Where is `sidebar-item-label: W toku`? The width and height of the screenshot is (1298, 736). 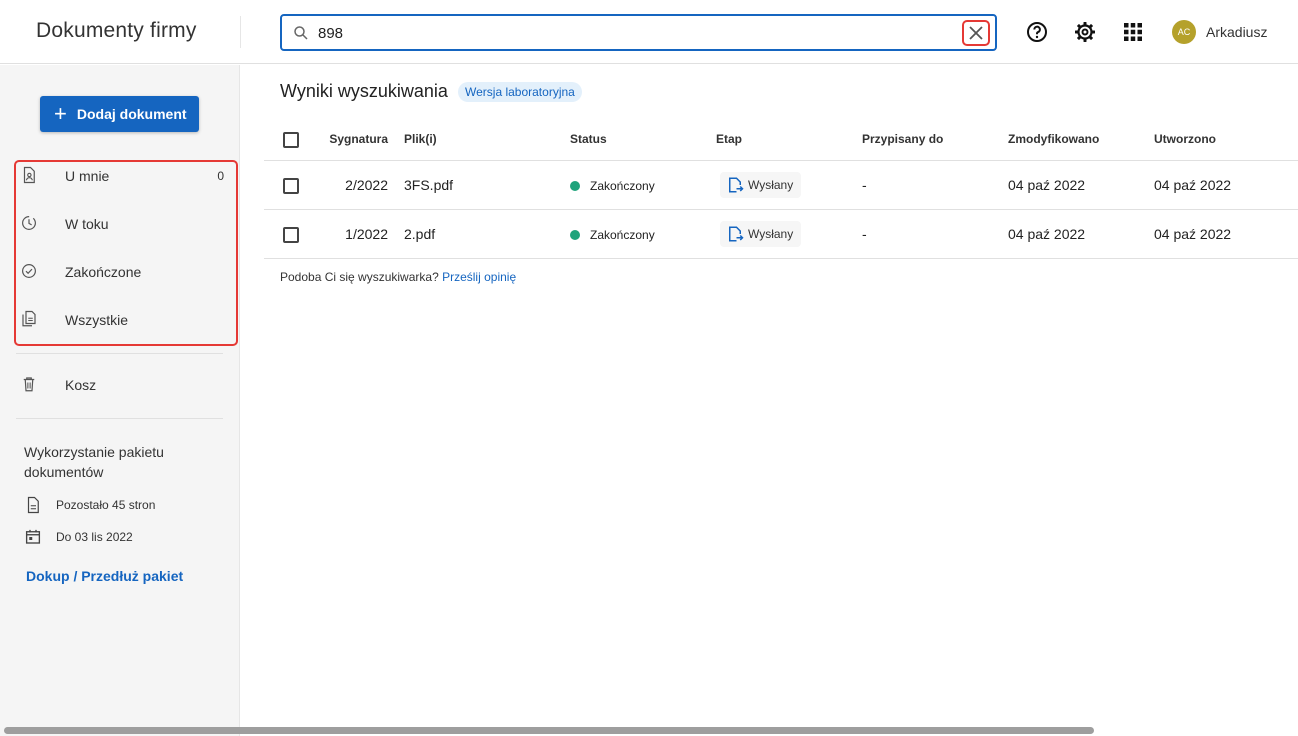
sidebar-item-label: W toku is located at coordinates (87, 224).